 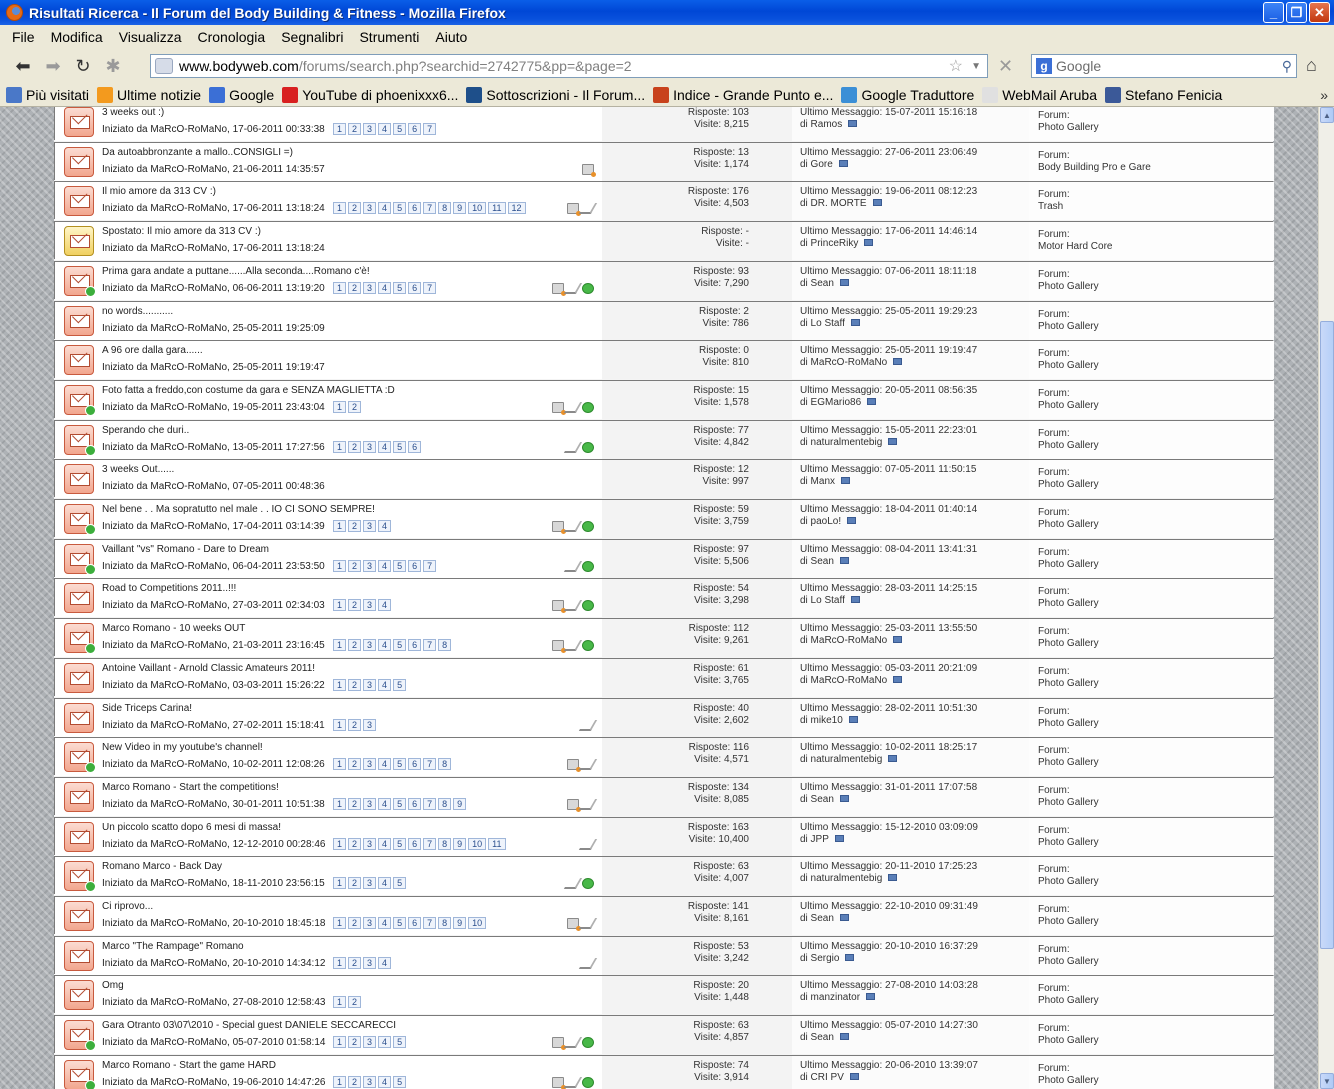 What do you see at coordinates (821, 124) in the screenshot?
I see `last-post-author: di Ramos` at bounding box center [821, 124].